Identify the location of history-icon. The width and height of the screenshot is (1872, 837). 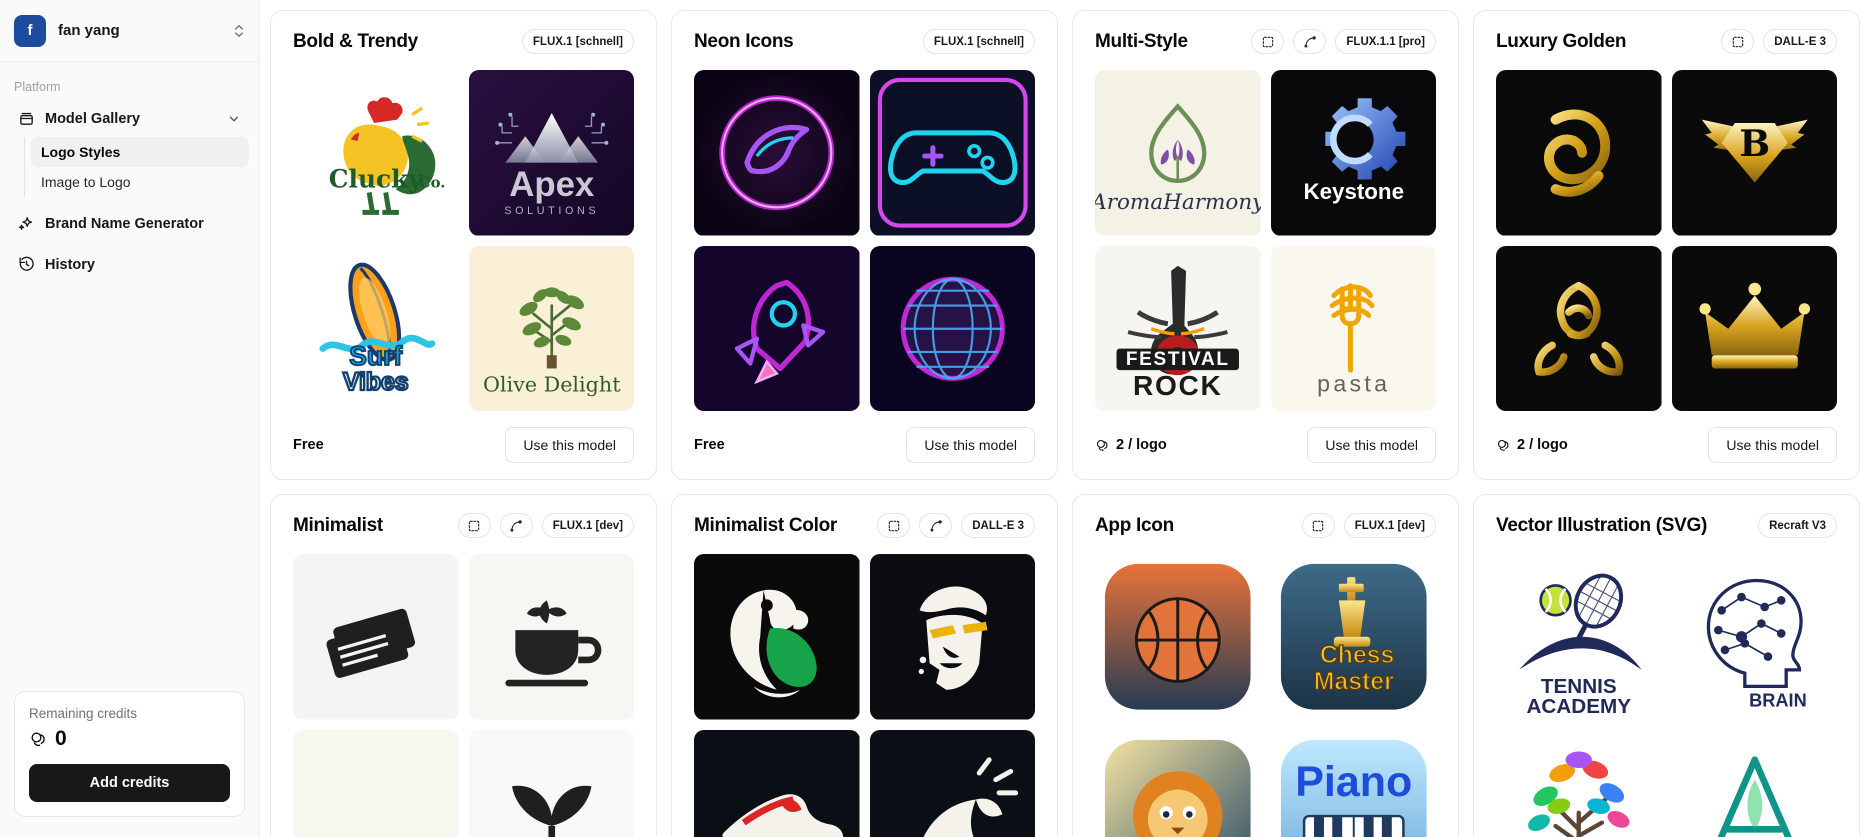
(26, 263).